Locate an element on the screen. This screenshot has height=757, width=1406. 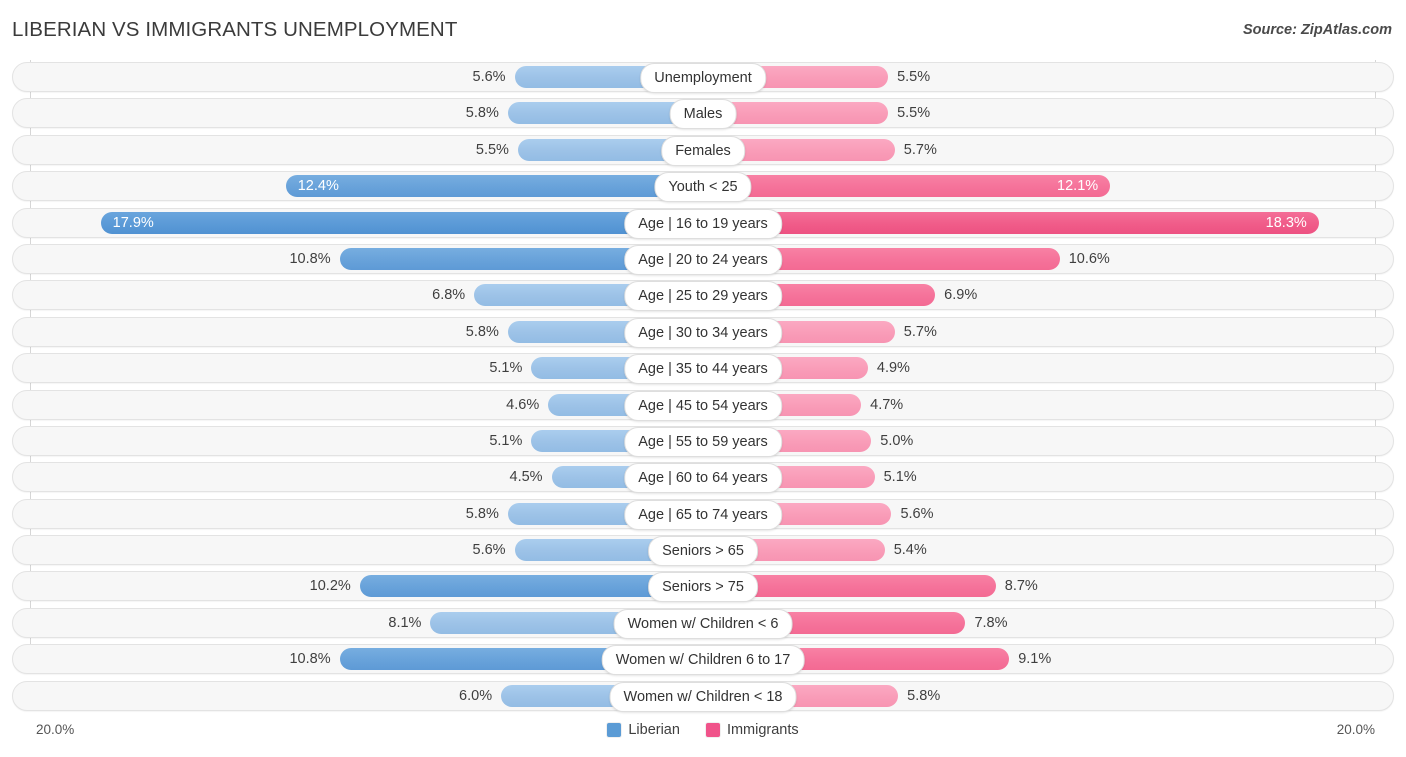
category-label-pill: Seniors > 65 is located at coordinates (703, 551).